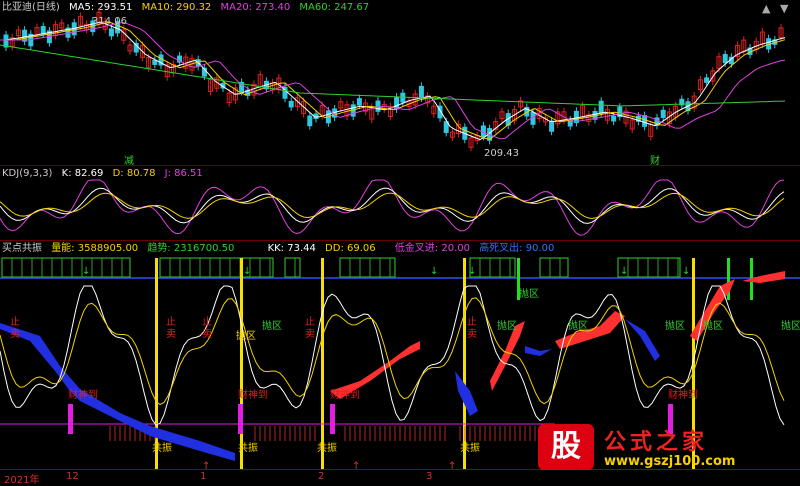 The height and width of the screenshot is (486, 800). I want to click on axis-label: 3, so click(429, 476).